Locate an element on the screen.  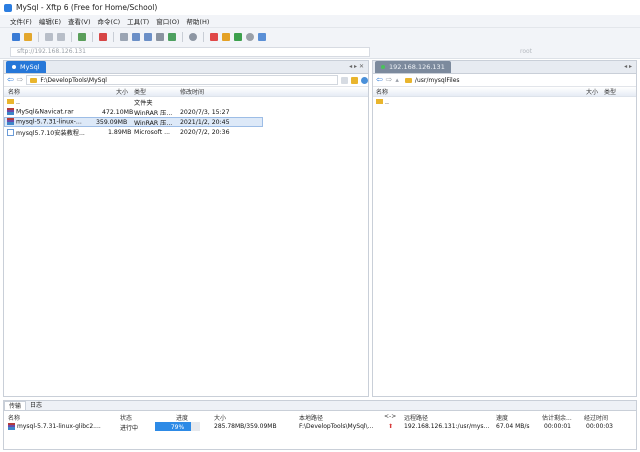
tab-remote: 192.168.126.131 is located at coordinates (413, 67).